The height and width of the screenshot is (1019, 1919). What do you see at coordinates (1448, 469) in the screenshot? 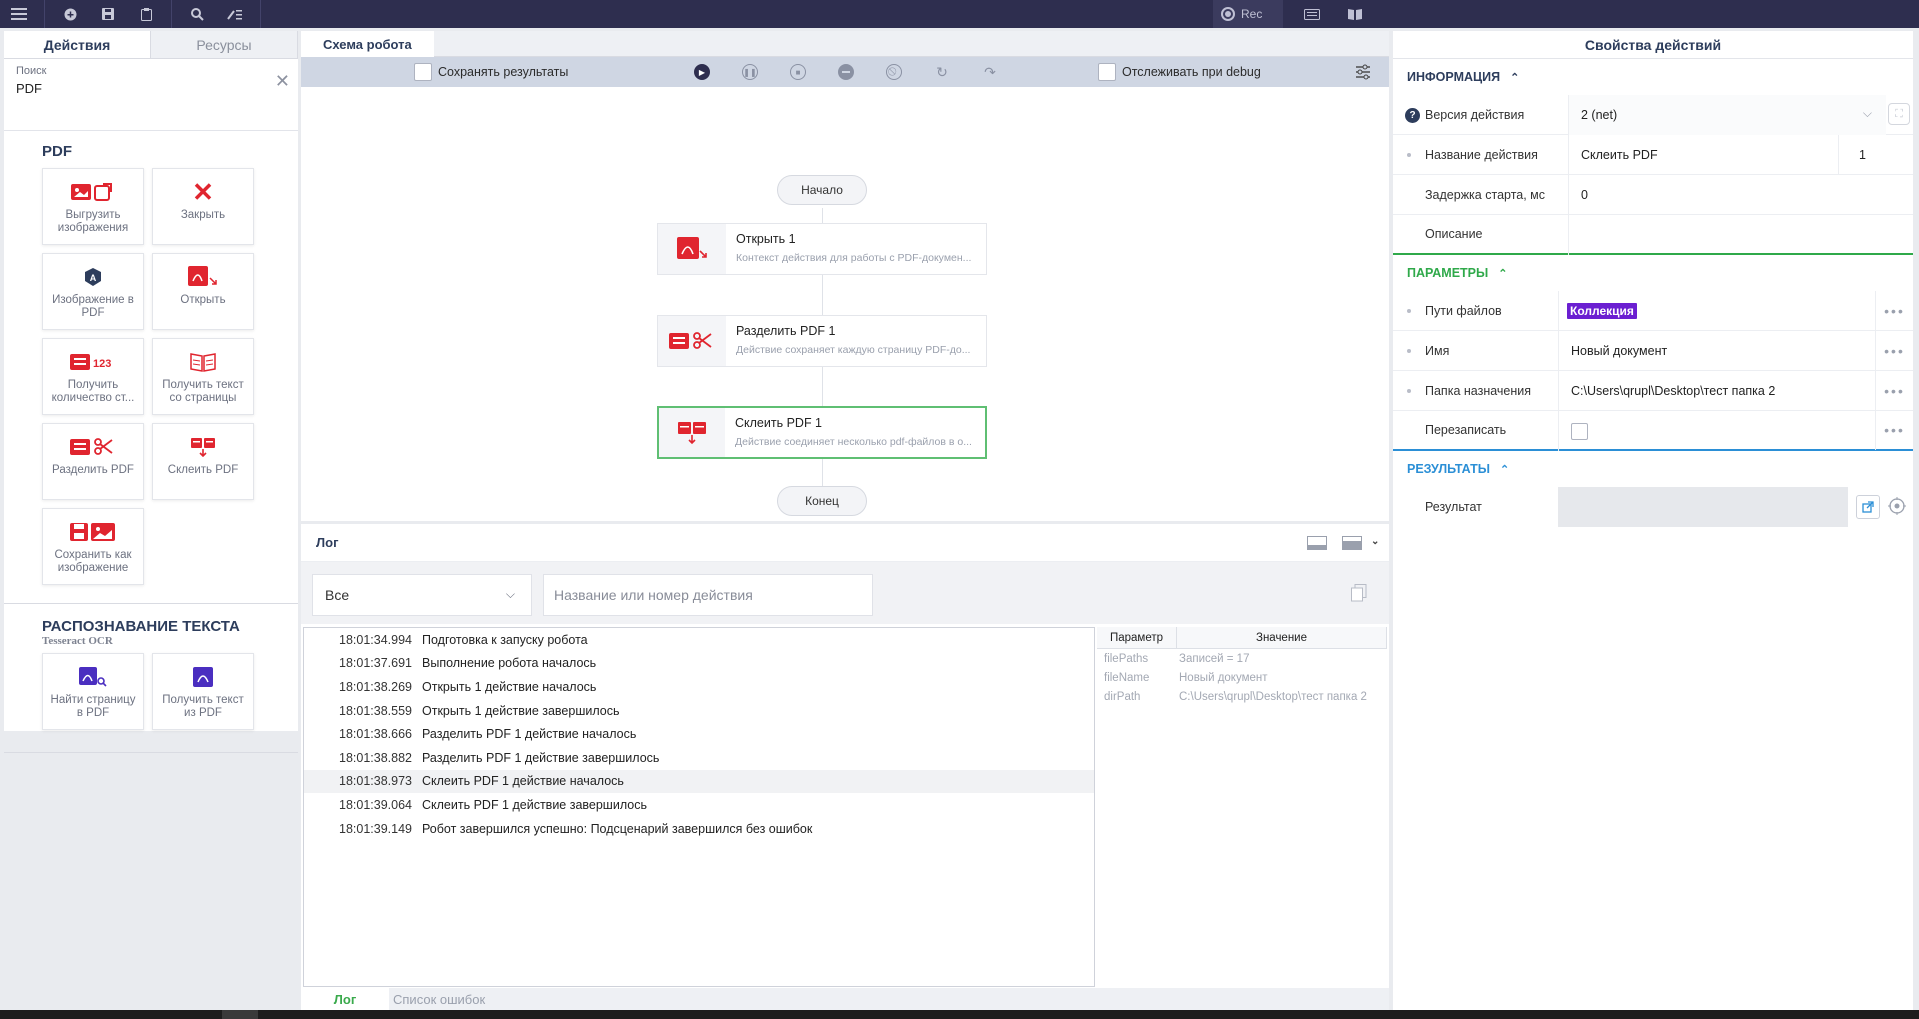
I see `results-section-title: РЕЗУЛЬТАТЫ` at bounding box center [1448, 469].